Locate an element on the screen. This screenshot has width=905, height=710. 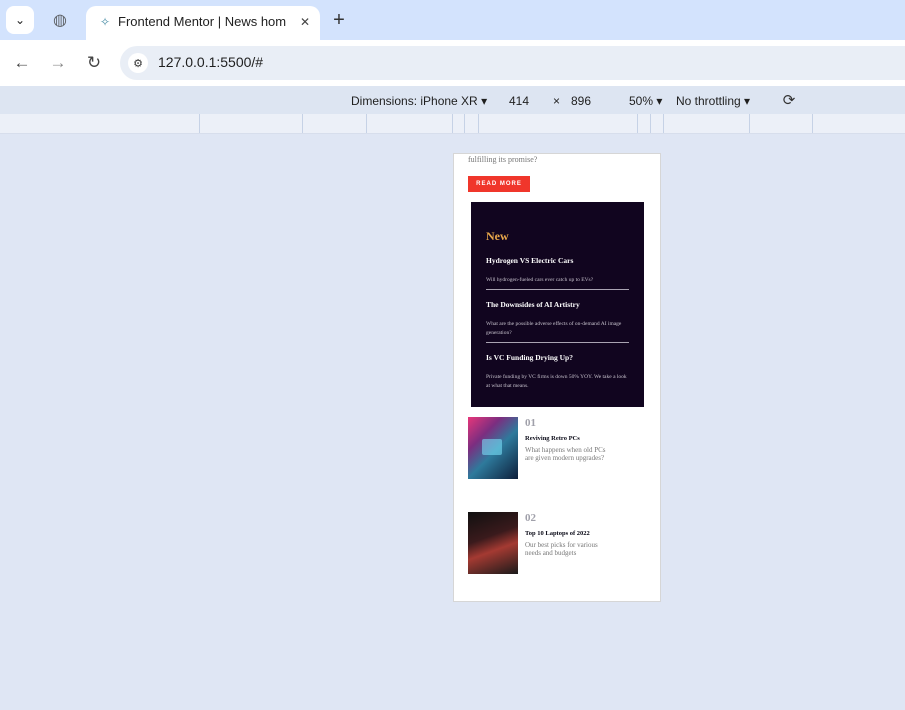
story-number: 02 is located at coordinates (530, 518).